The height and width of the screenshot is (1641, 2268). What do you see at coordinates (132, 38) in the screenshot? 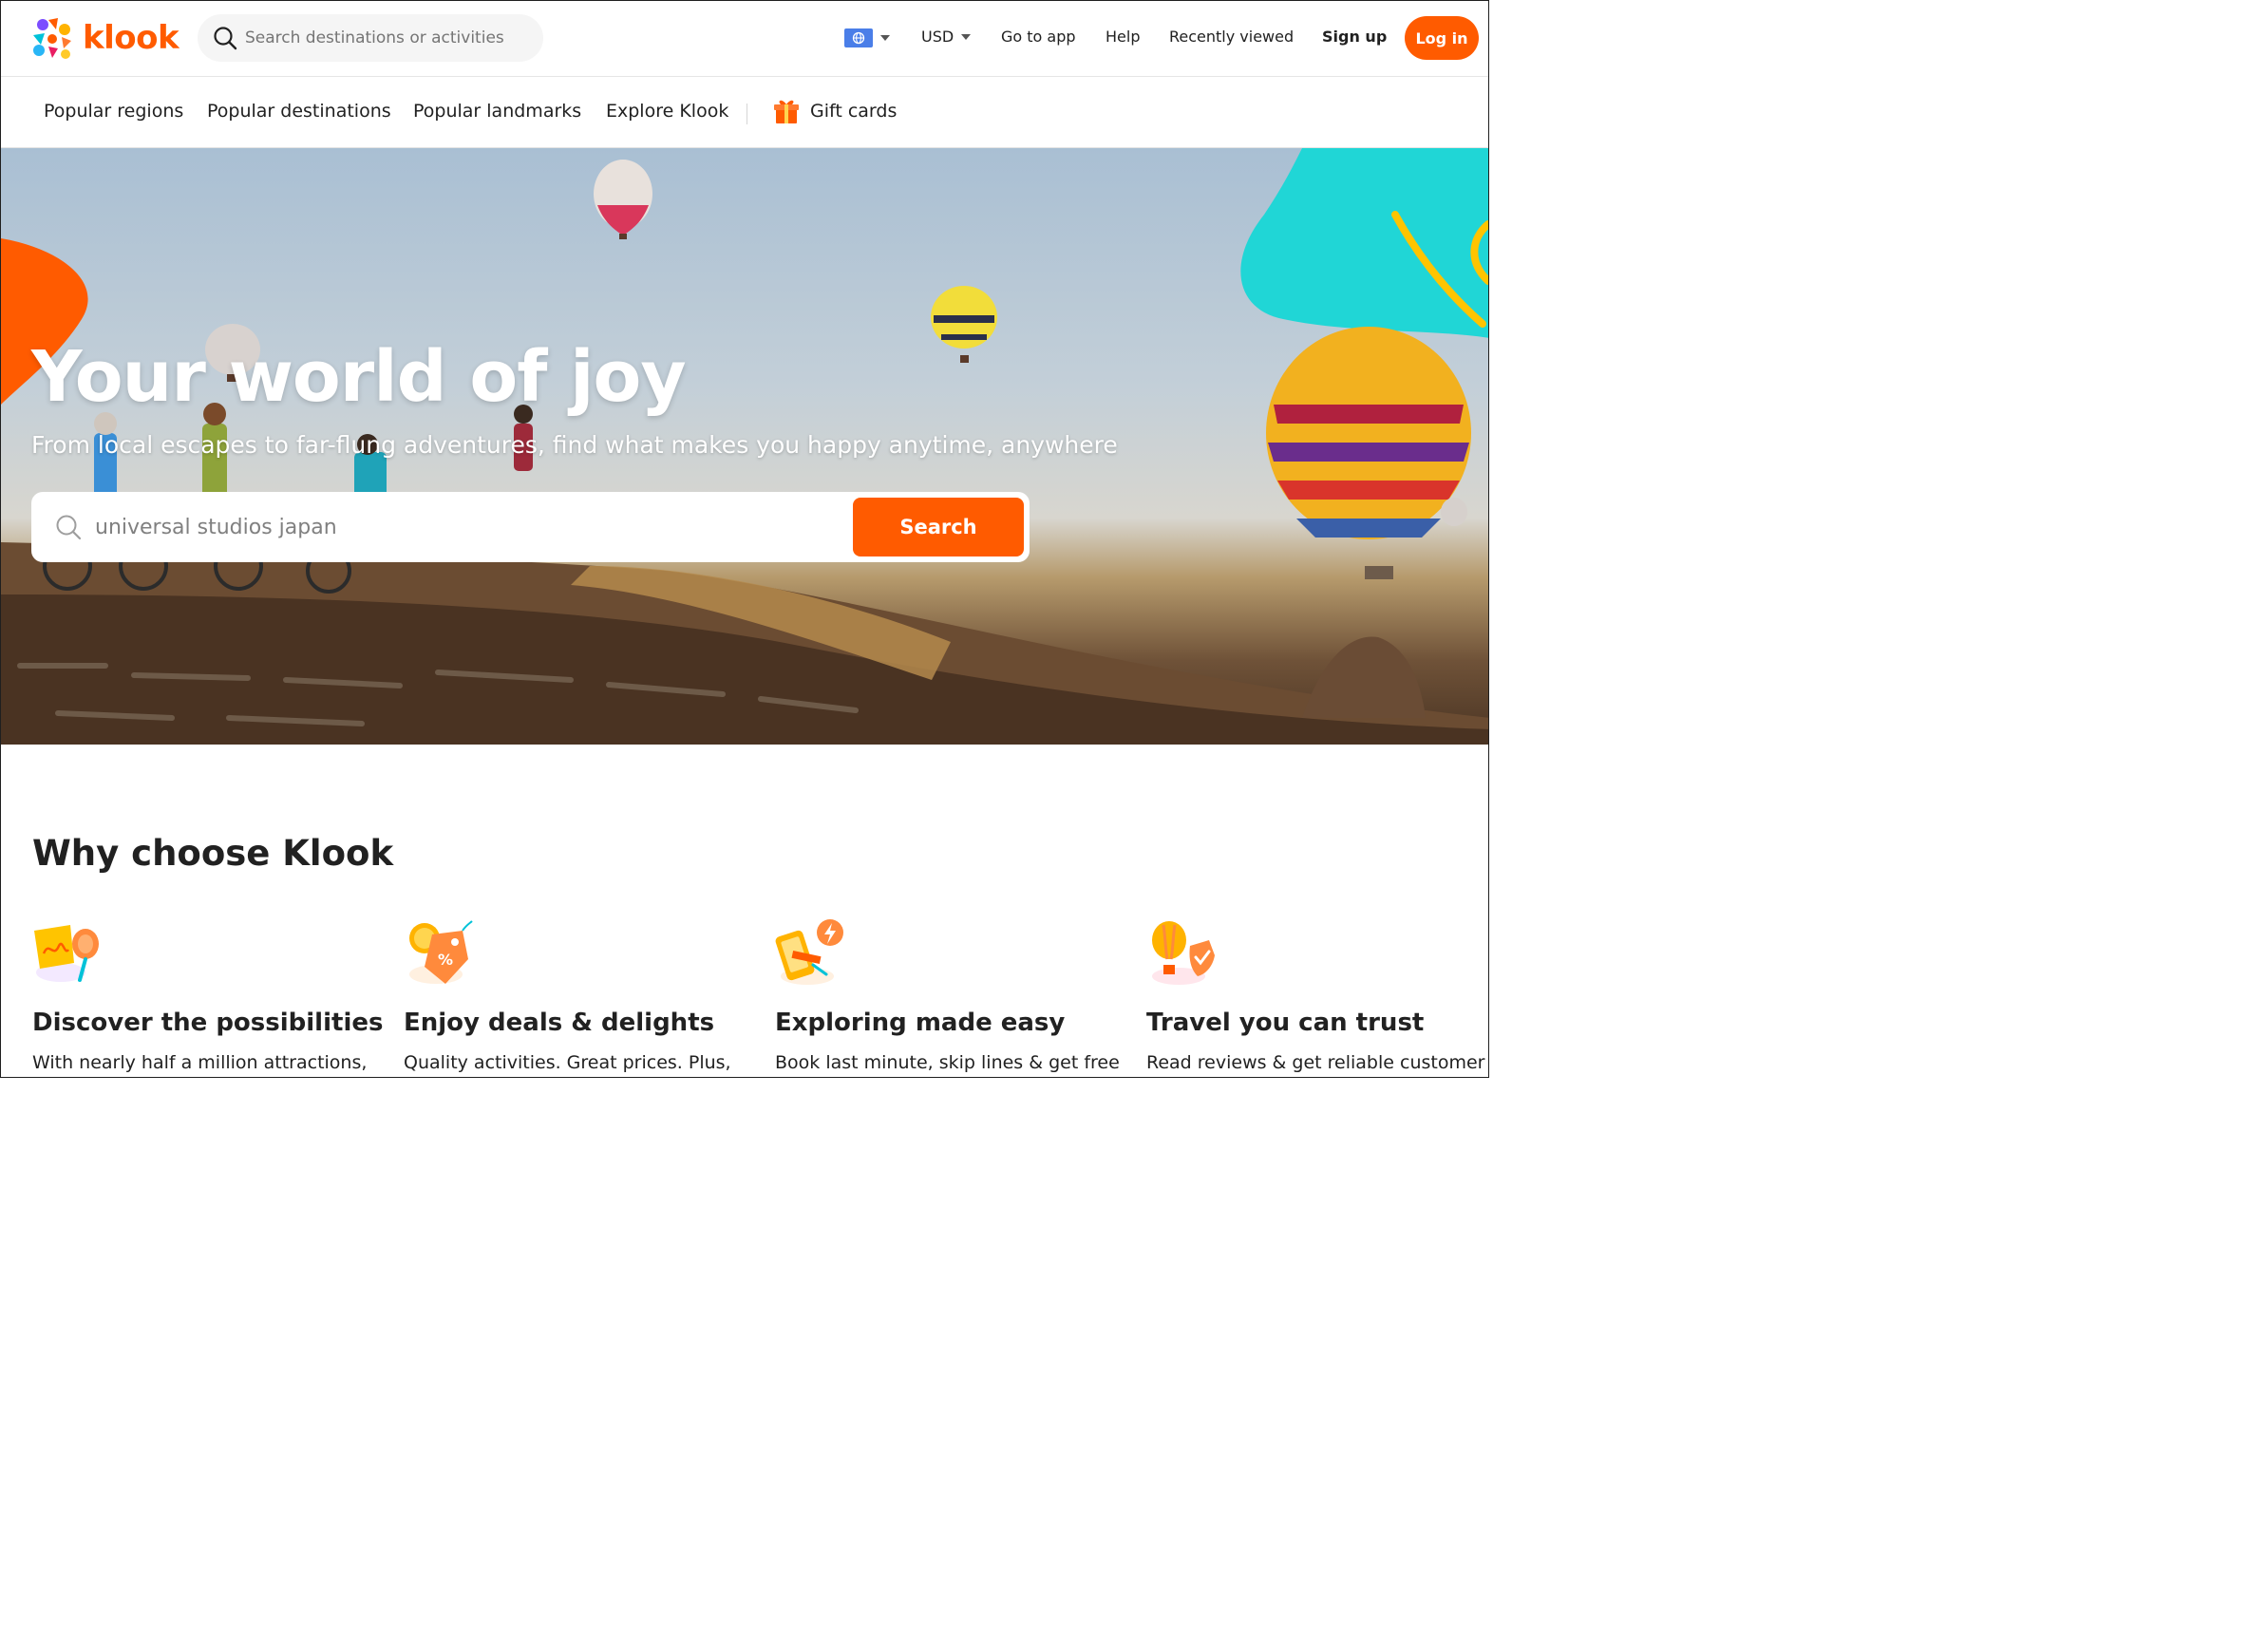
I see `brand-name: klook` at bounding box center [132, 38].